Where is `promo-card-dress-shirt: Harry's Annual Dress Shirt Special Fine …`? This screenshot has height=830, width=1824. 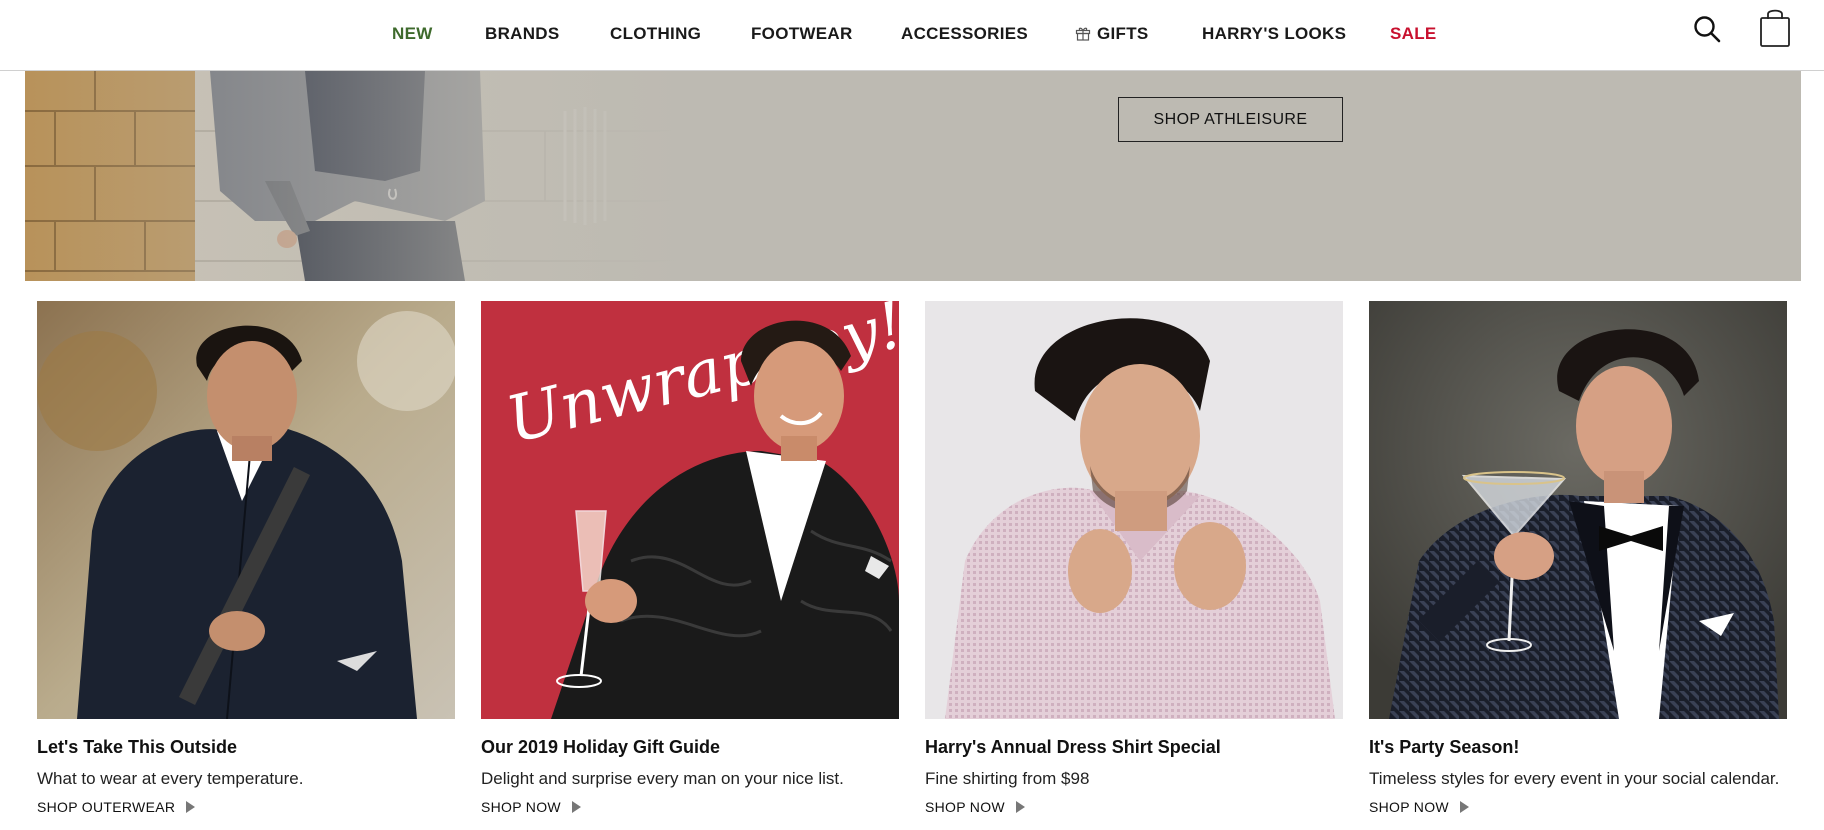
promo-card-dress-shirt: Harry's Annual Dress Shirt Special Fine … is located at coordinates (1134, 559).